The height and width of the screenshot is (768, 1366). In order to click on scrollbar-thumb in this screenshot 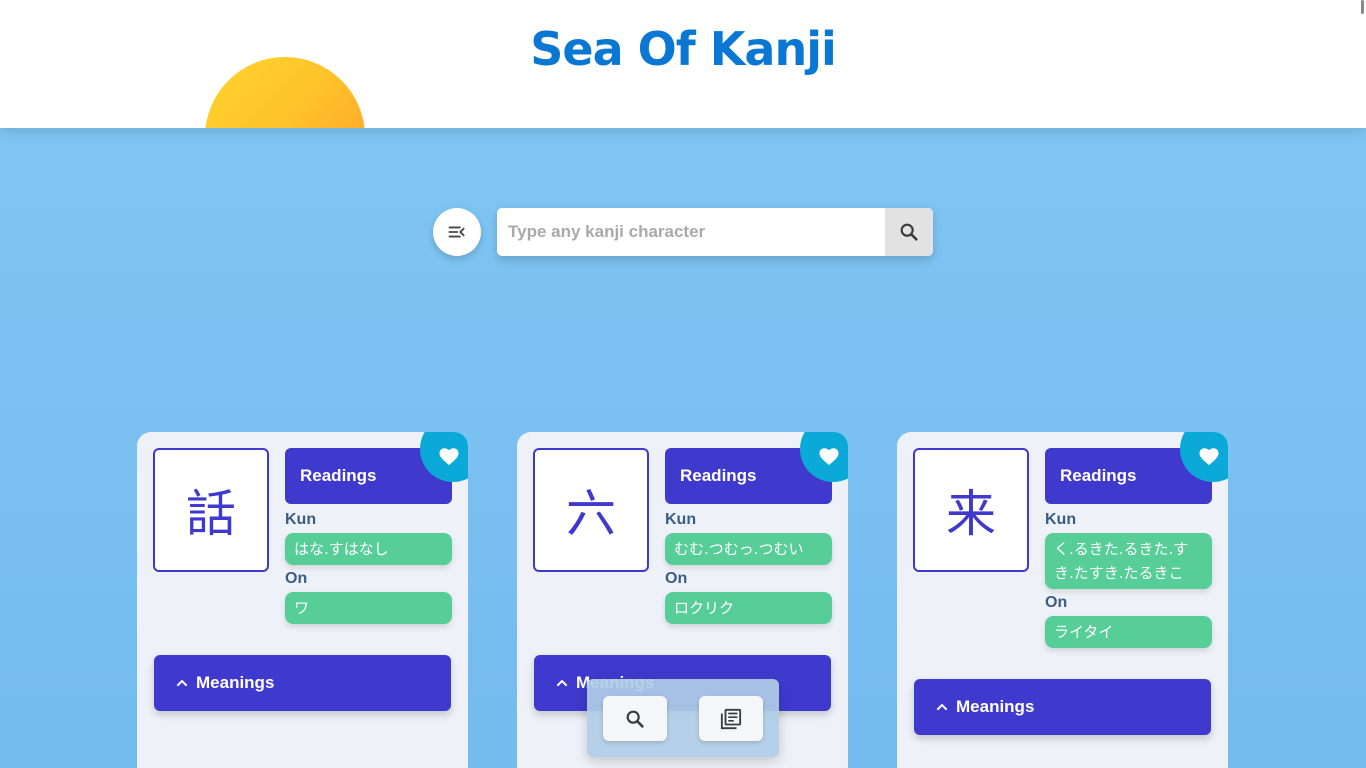, I will do `click(1362, 7)`.